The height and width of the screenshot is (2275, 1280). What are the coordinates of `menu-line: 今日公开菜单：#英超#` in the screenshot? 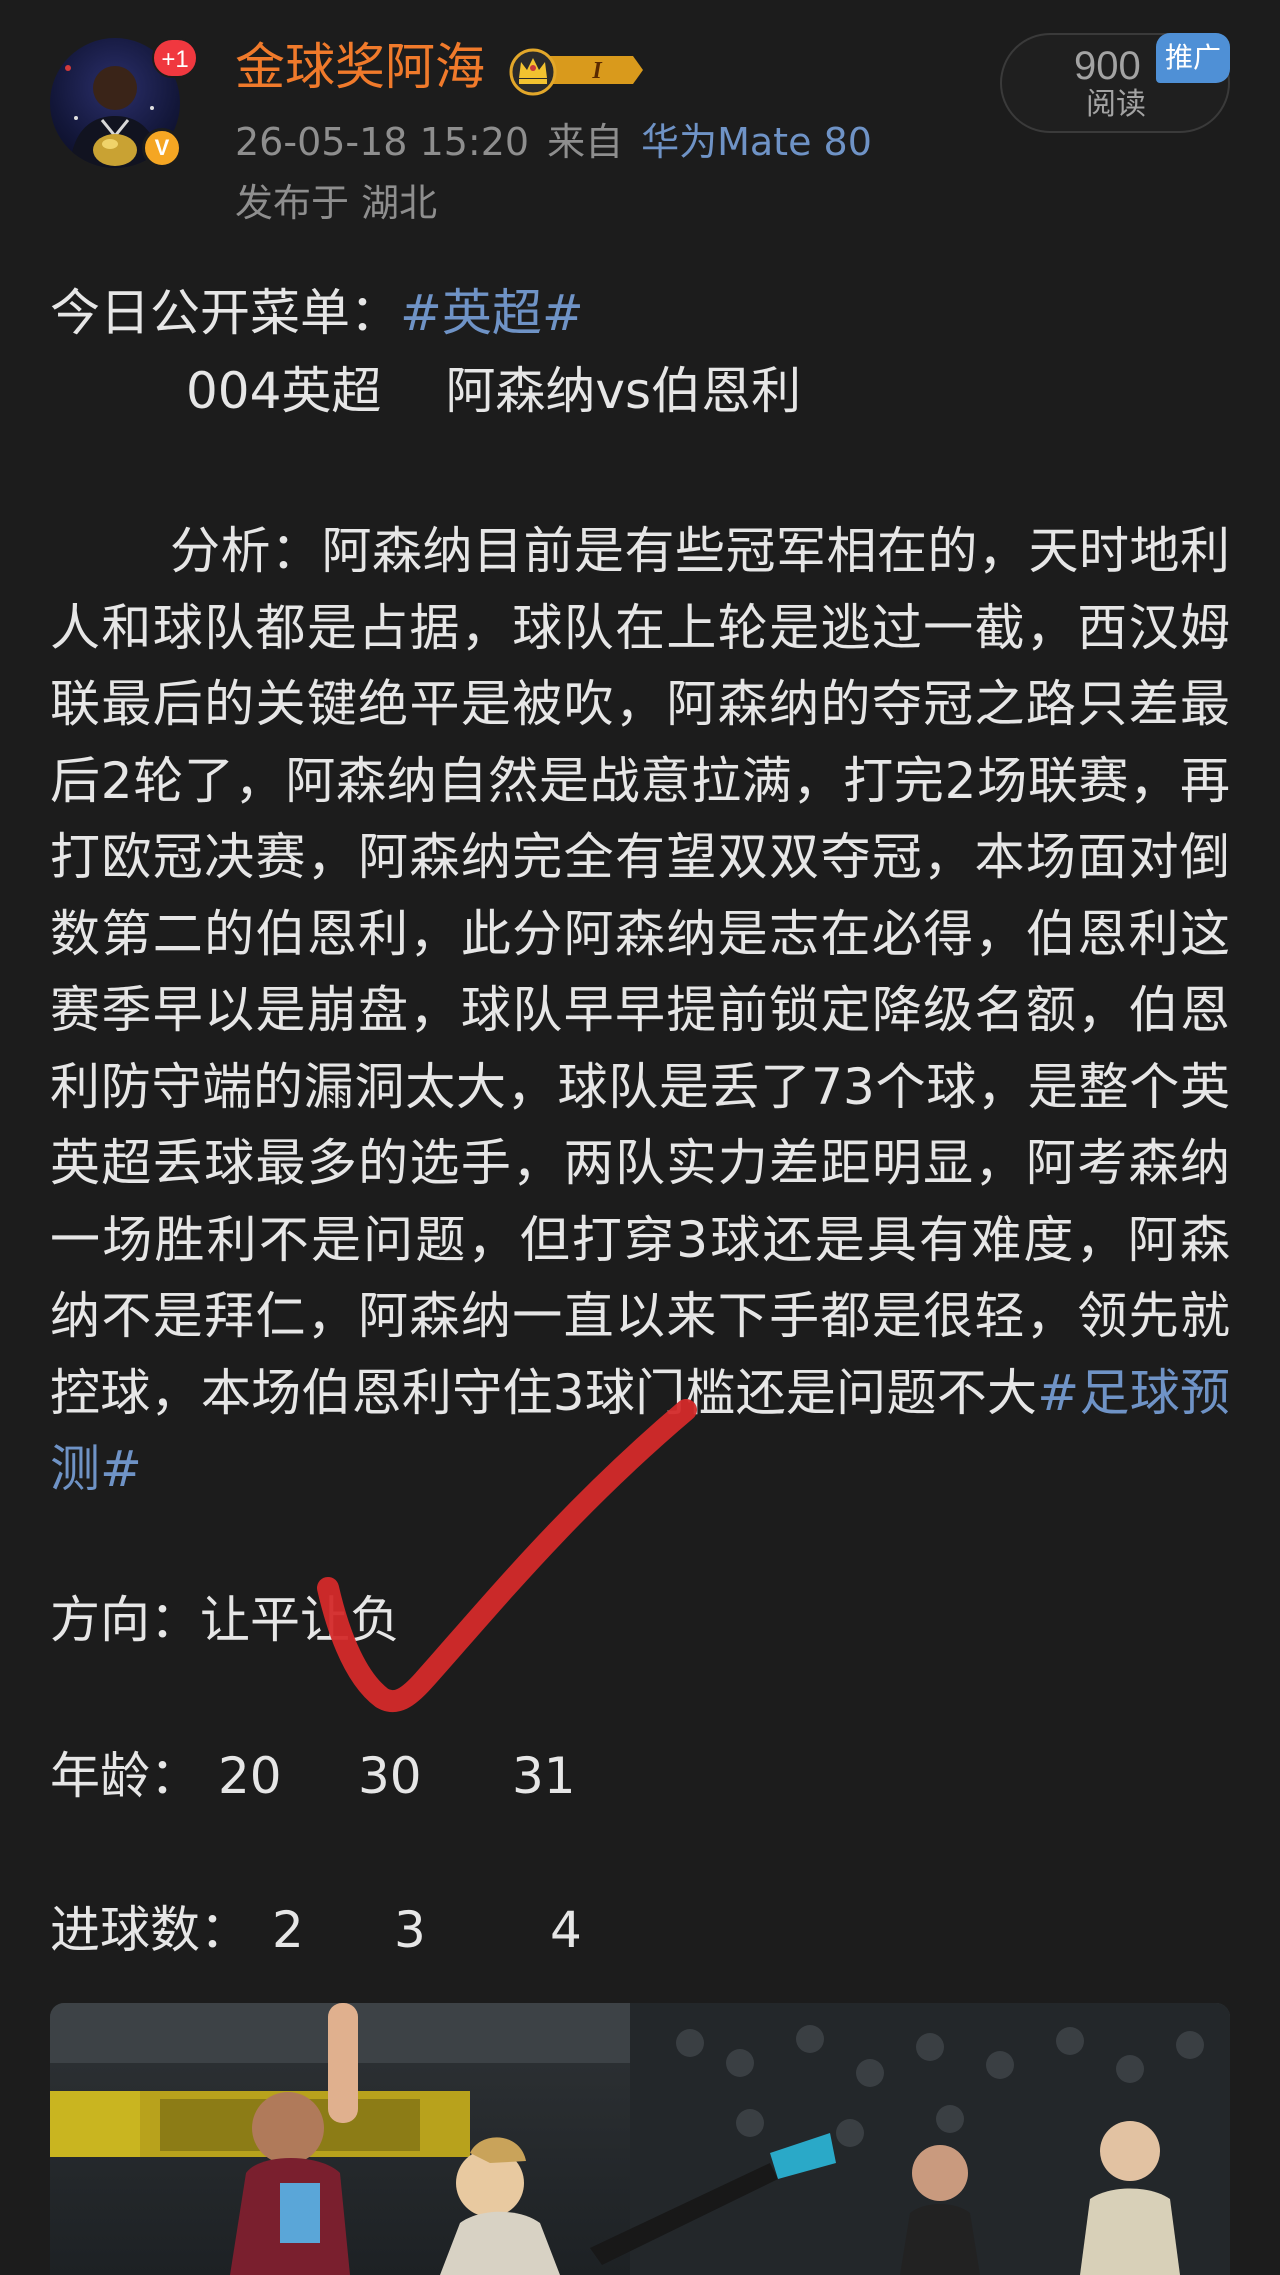 It's located at (317, 313).